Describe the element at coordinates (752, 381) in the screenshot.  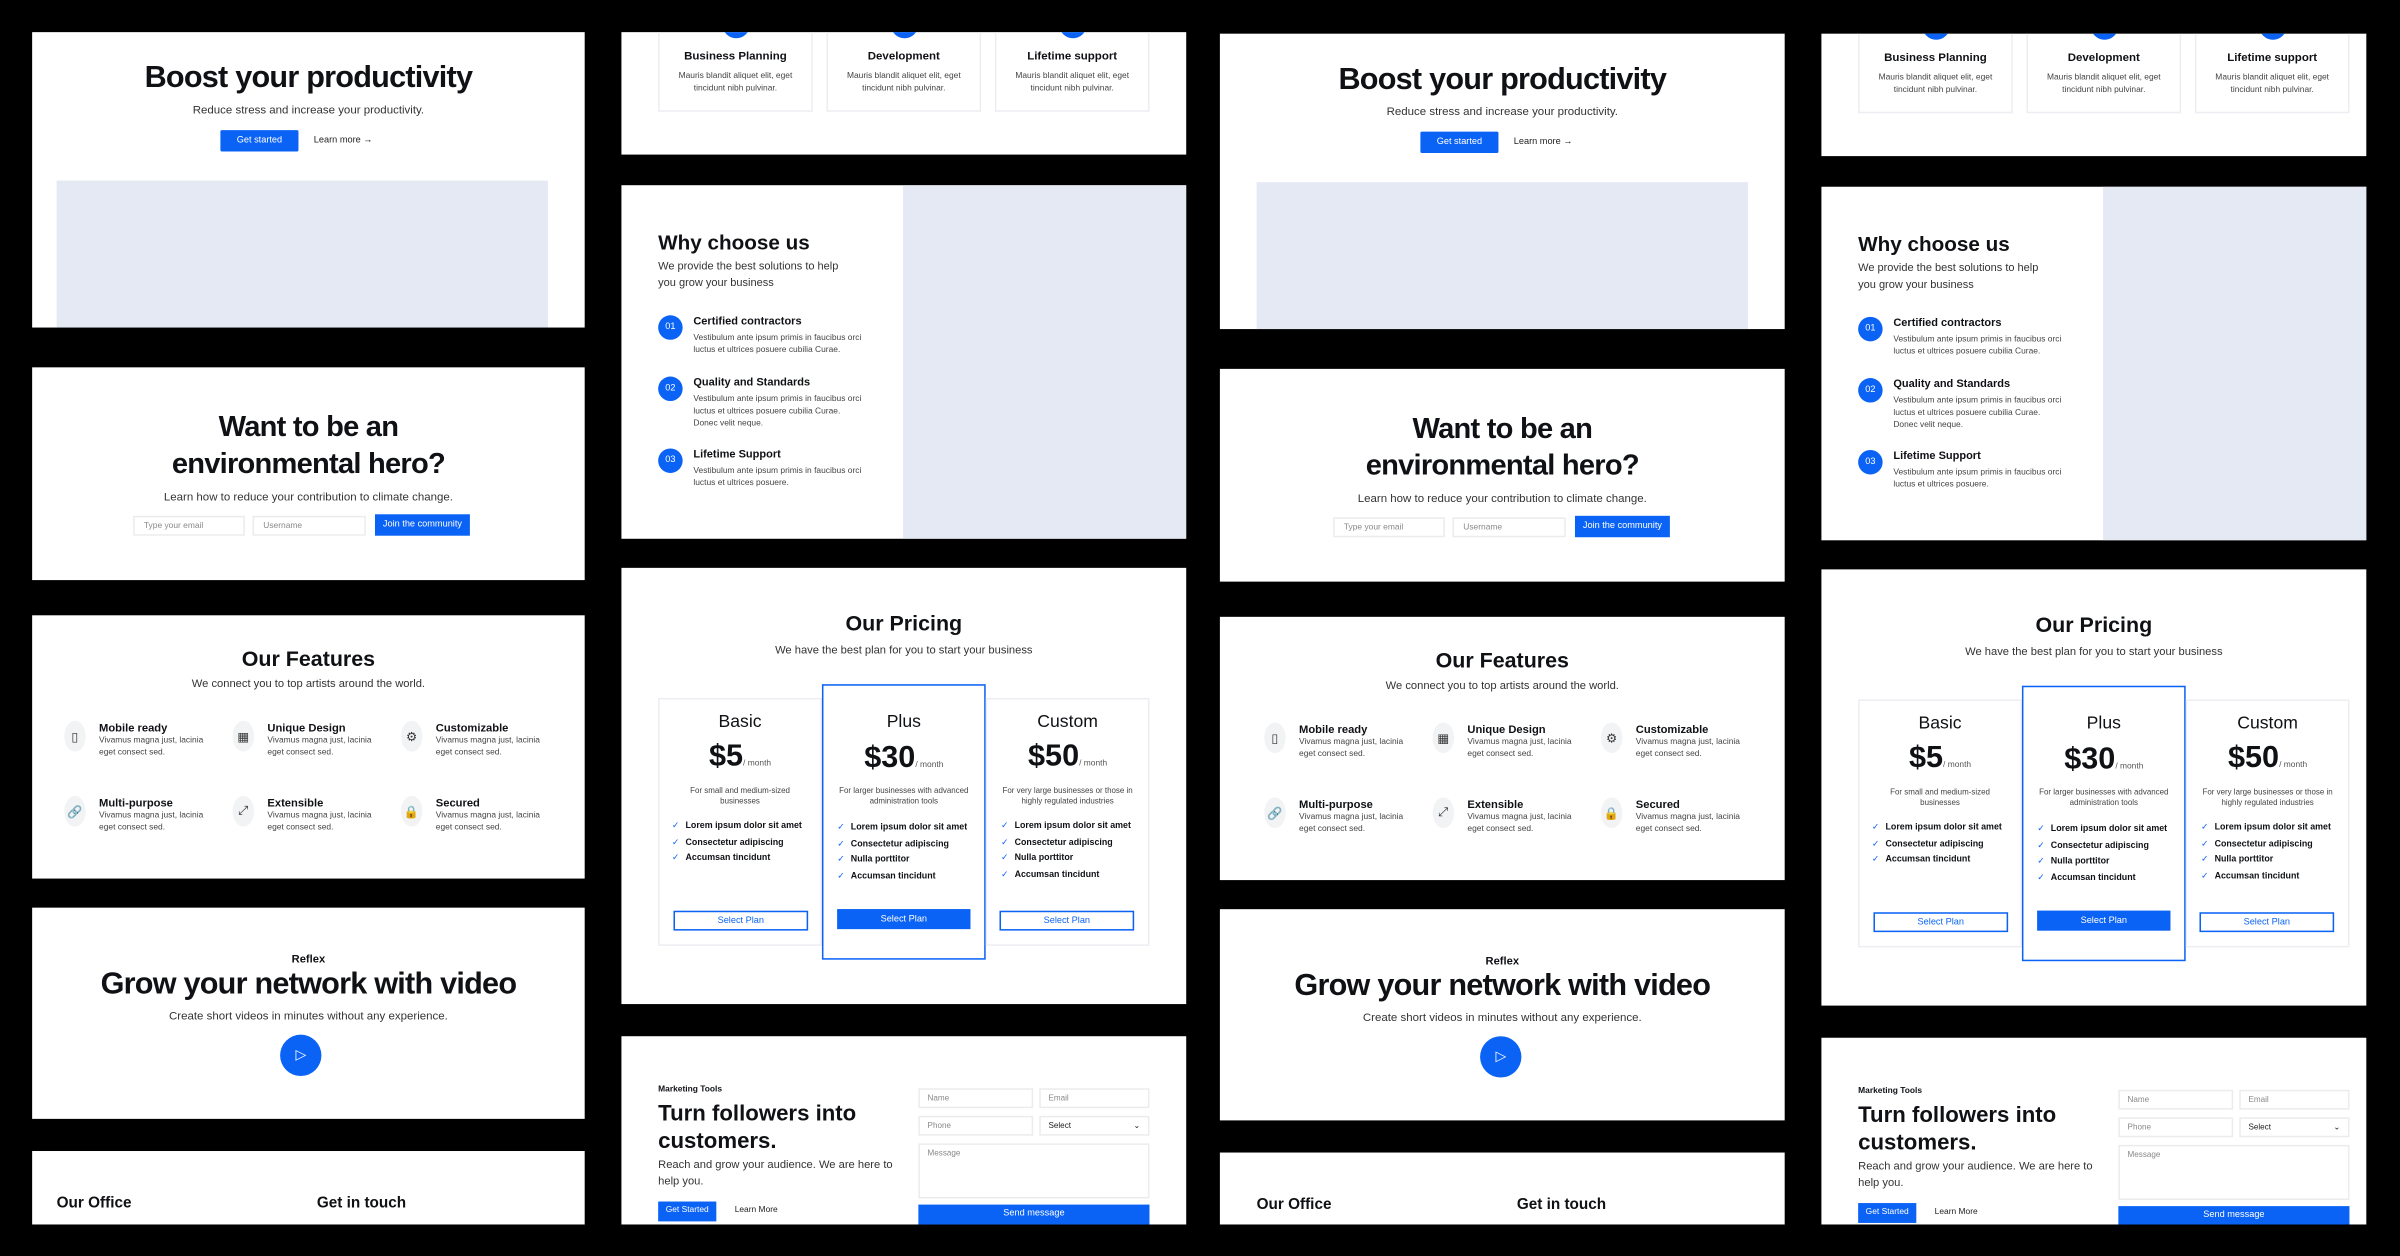
I see `why-item-title: Quality and Standards` at that location.